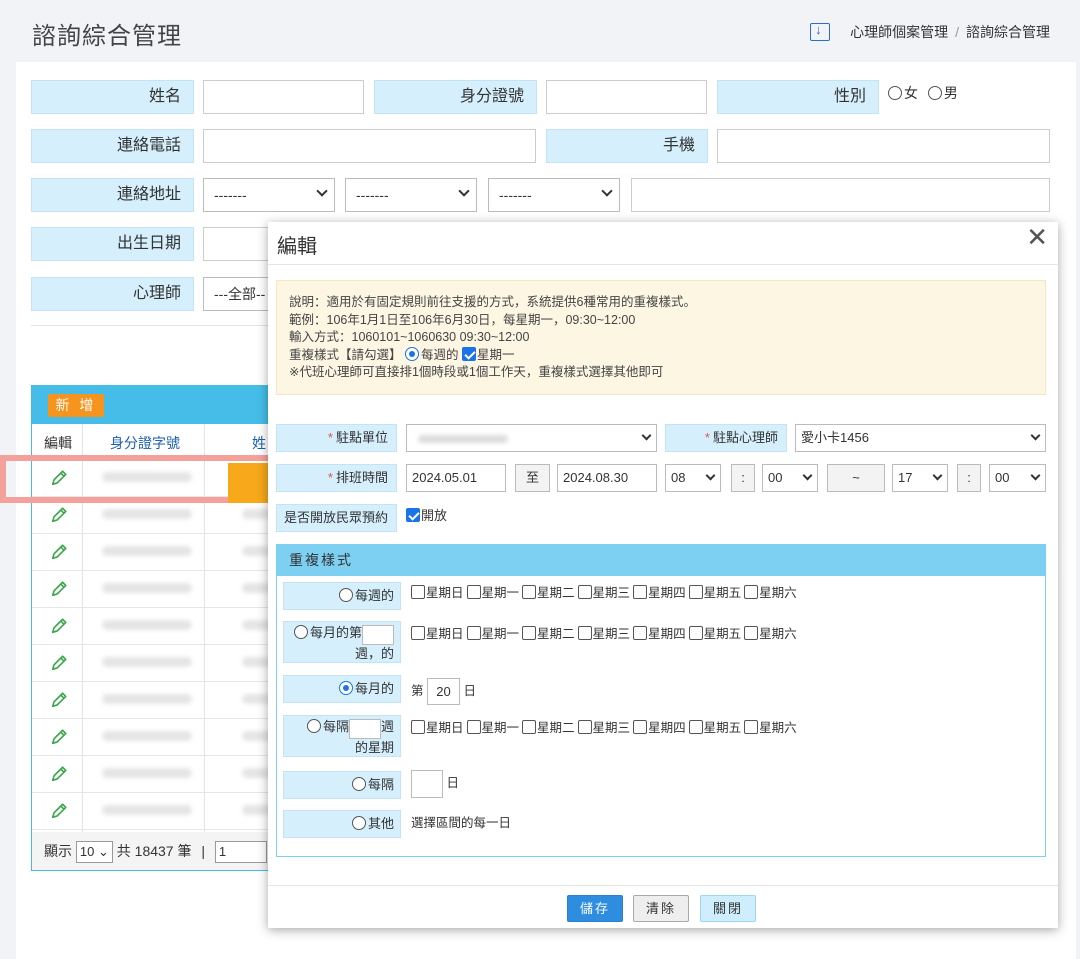 The image size is (1080, 959). Describe the element at coordinates (342, 642) in the screenshot. I see `opt-monthly-week: 每月的第 週，的` at that location.